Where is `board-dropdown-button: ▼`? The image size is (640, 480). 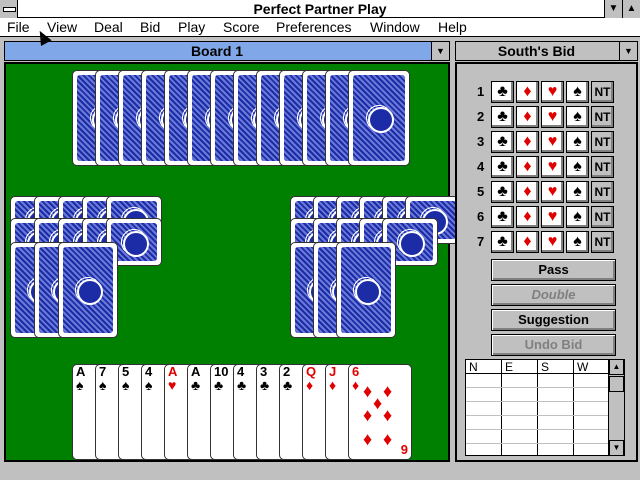 board-dropdown-button: ▼ is located at coordinates (440, 51).